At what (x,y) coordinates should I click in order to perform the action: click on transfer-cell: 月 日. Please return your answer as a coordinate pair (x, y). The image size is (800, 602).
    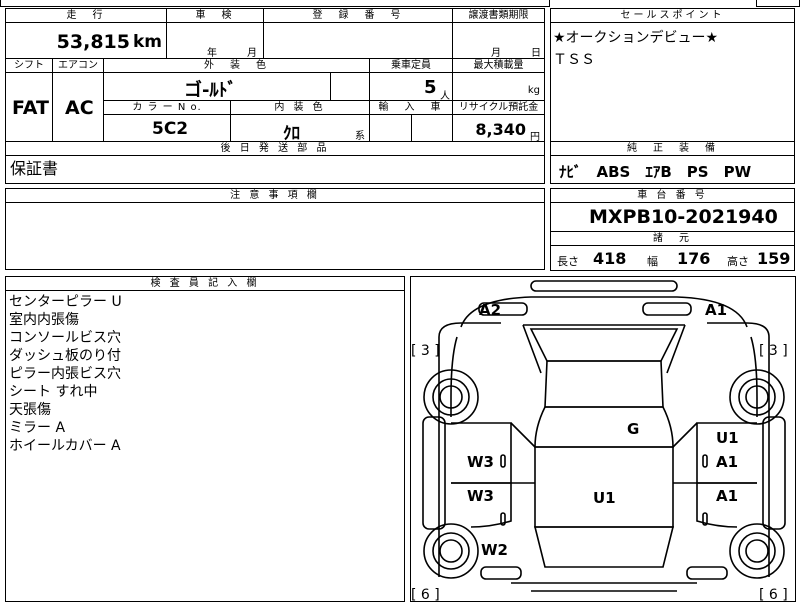
    Looking at the image, I should click on (498, 40).